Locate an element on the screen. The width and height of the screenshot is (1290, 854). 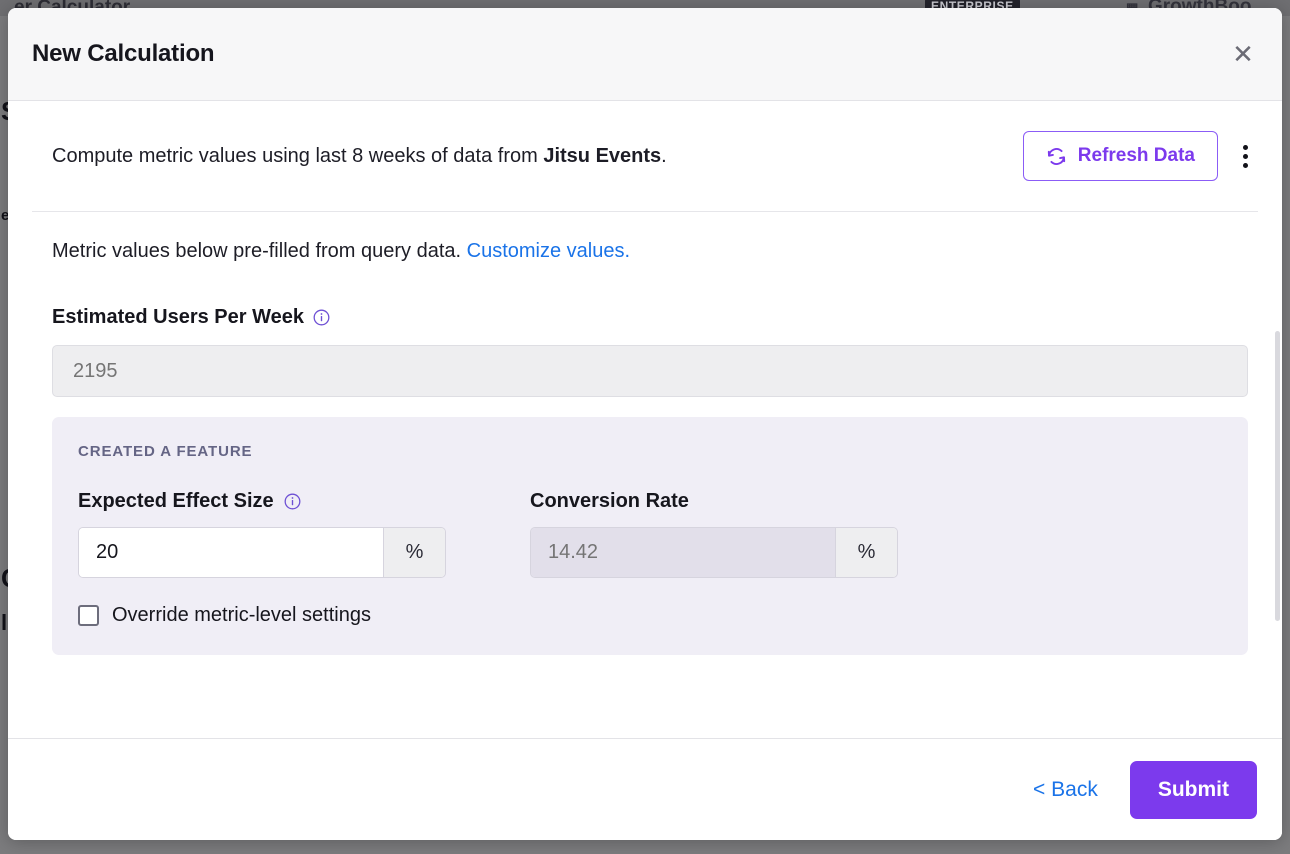
refresh-data-label: Refresh Data is located at coordinates (1136, 155).